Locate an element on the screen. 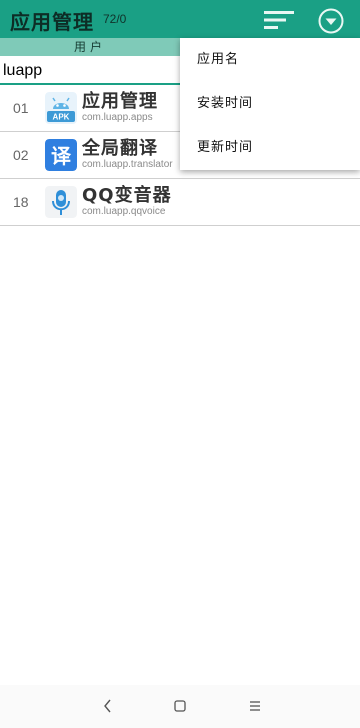 The width and height of the screenshot is (360, 728). nav-back-button is located at coordinates (108, 706).